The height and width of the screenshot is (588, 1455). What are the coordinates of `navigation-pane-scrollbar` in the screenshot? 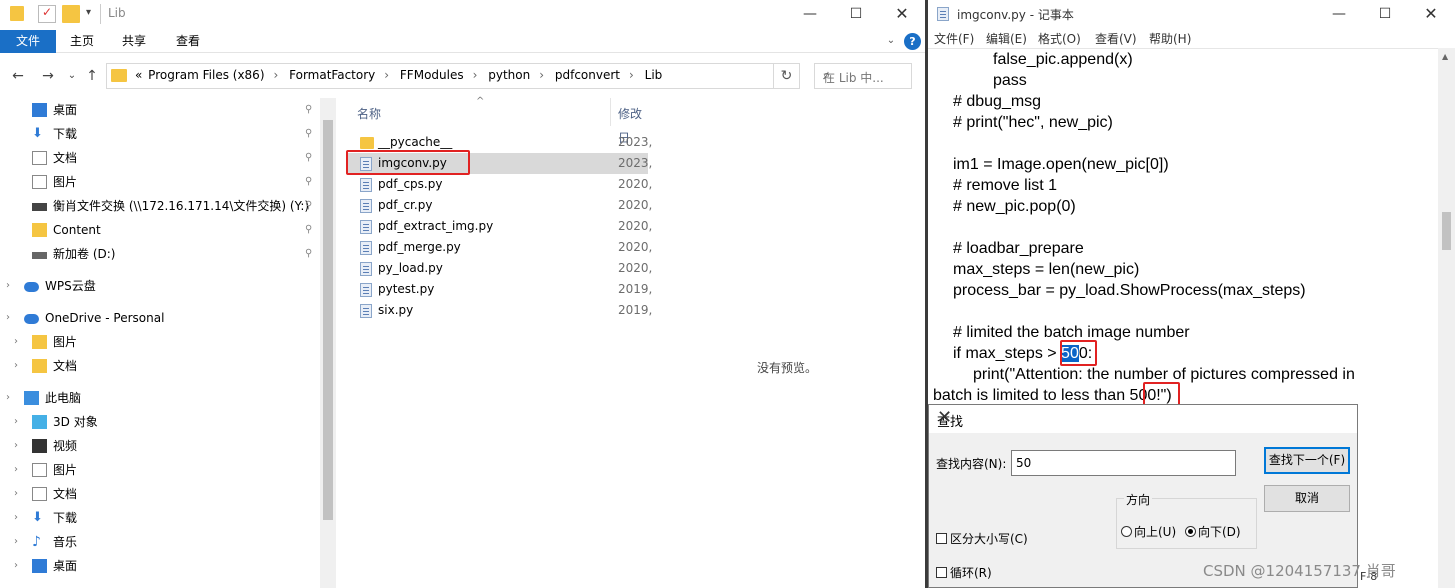 It's located at (328, 343).